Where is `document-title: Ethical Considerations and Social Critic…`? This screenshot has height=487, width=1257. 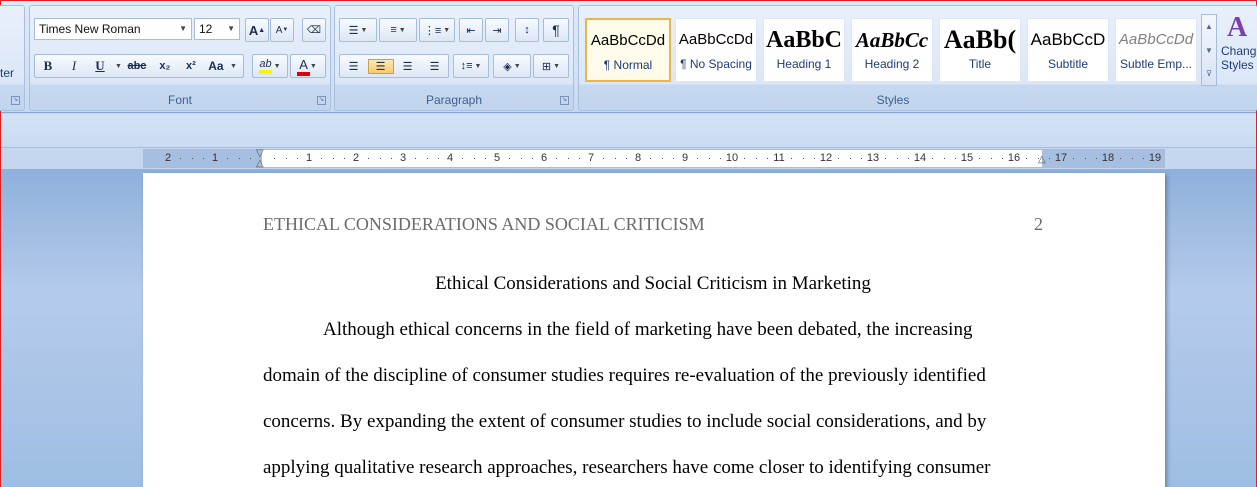
document-title: Ethical Considerations and Social Critic… is located at coordinates (653, 284).